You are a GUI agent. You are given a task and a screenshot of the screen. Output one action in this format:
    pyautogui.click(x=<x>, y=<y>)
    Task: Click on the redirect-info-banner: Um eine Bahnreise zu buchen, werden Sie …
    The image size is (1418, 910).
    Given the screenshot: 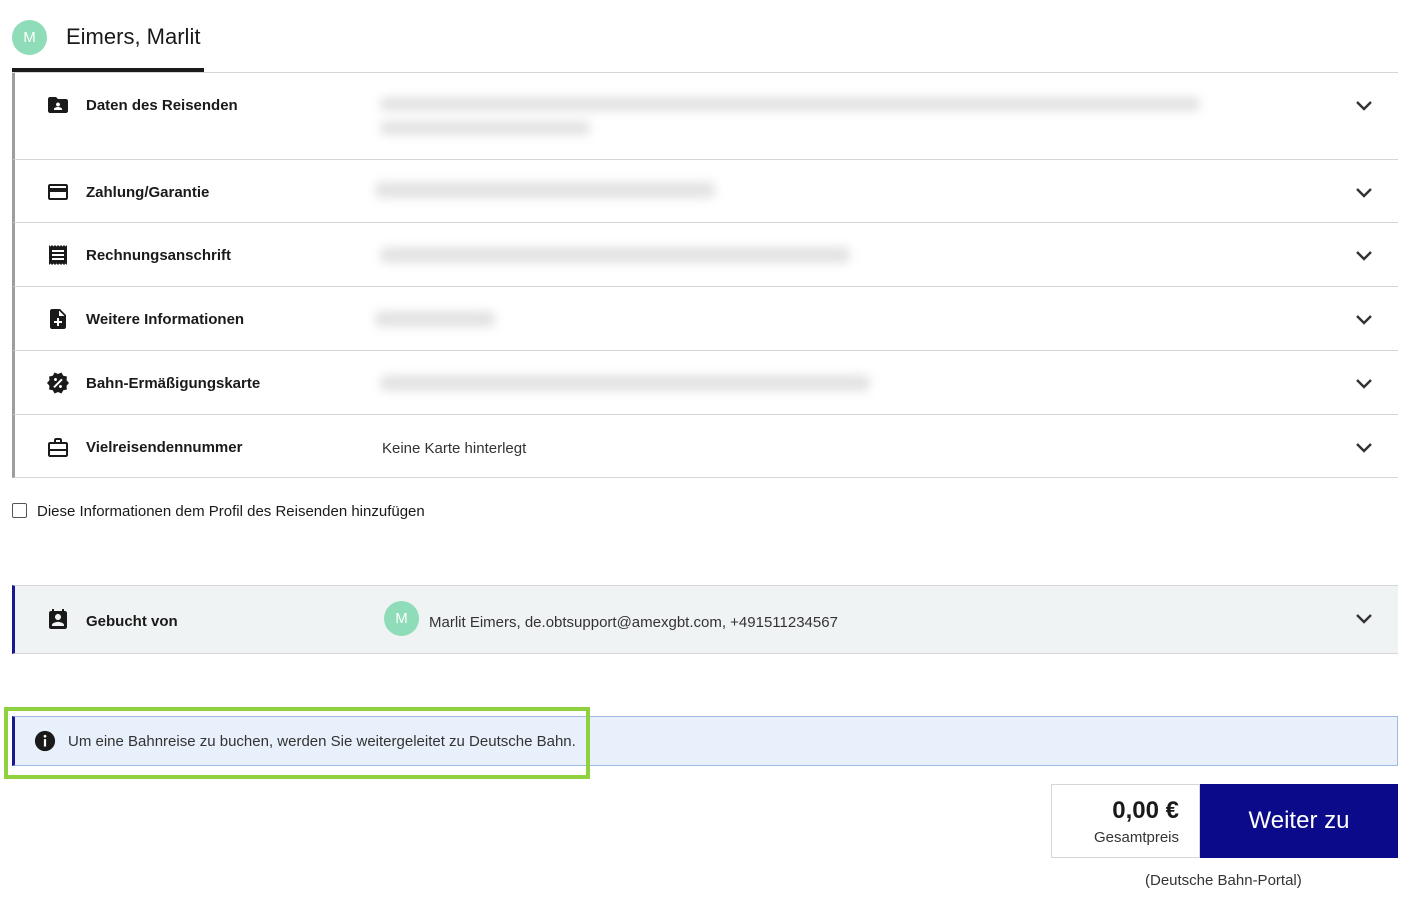 What is the action you would take?
    pyautogui.click(x=705, y=741)
    